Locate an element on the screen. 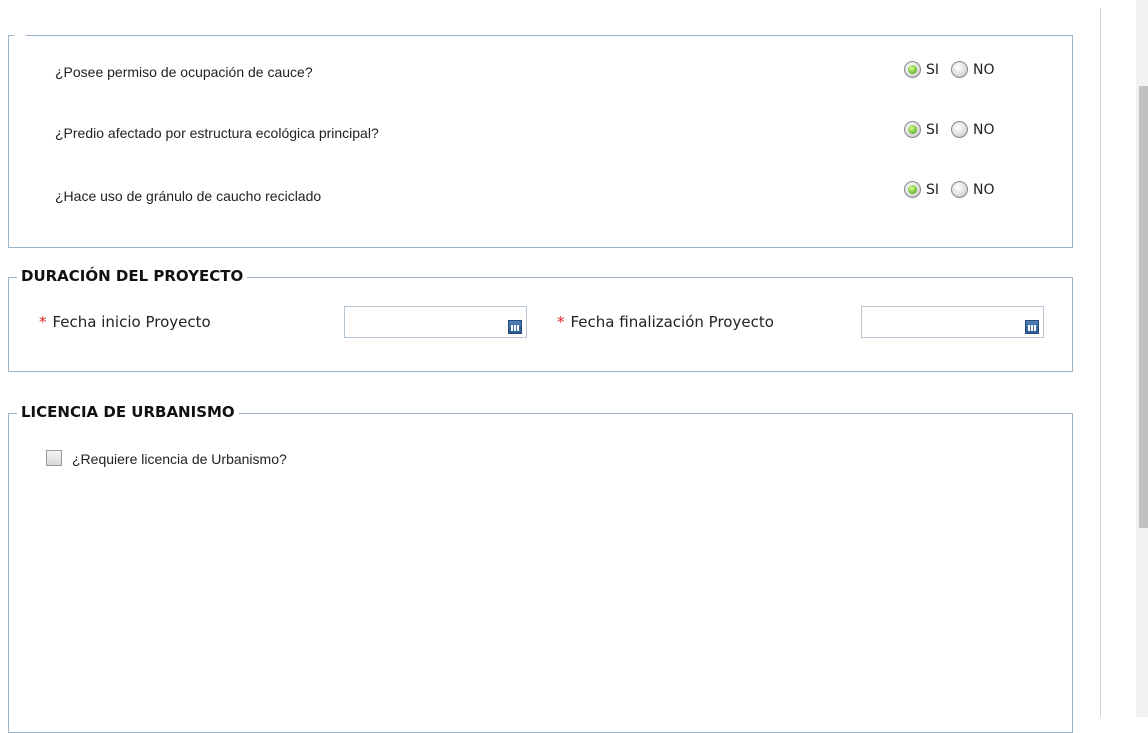 This screenshot has width=1148, height=733. question-granulo-caucho: ¿Hace uso de gránulo de caucho reciclado is located at coordinates (188, 196).